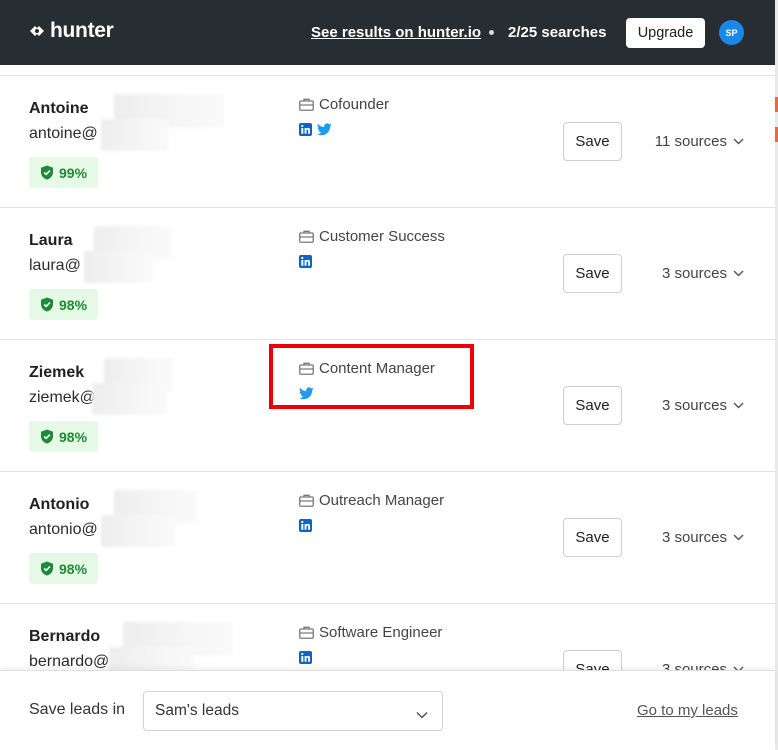  I want to click on sources-dropdown: 11 sources, so click(699, 141).